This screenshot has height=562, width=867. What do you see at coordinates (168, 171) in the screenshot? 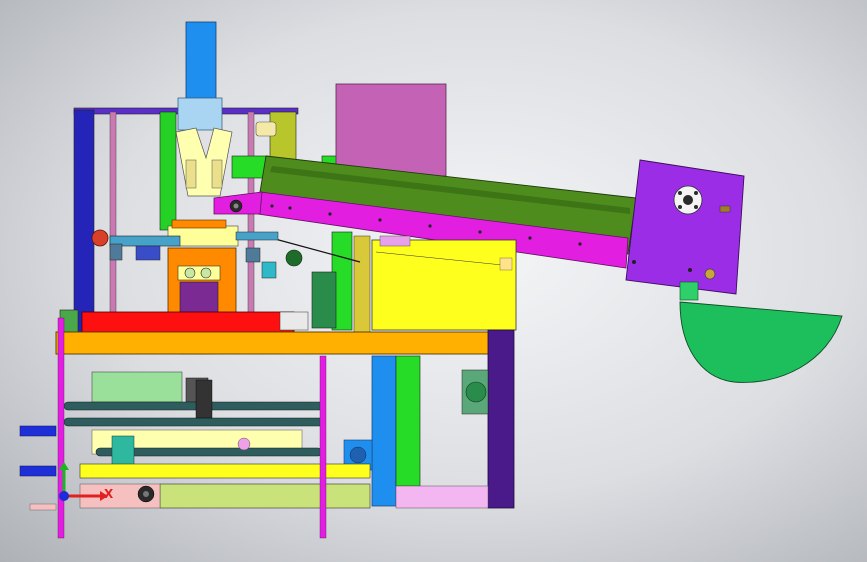
I see `green-side-plate` at bounding box center [168, 171].